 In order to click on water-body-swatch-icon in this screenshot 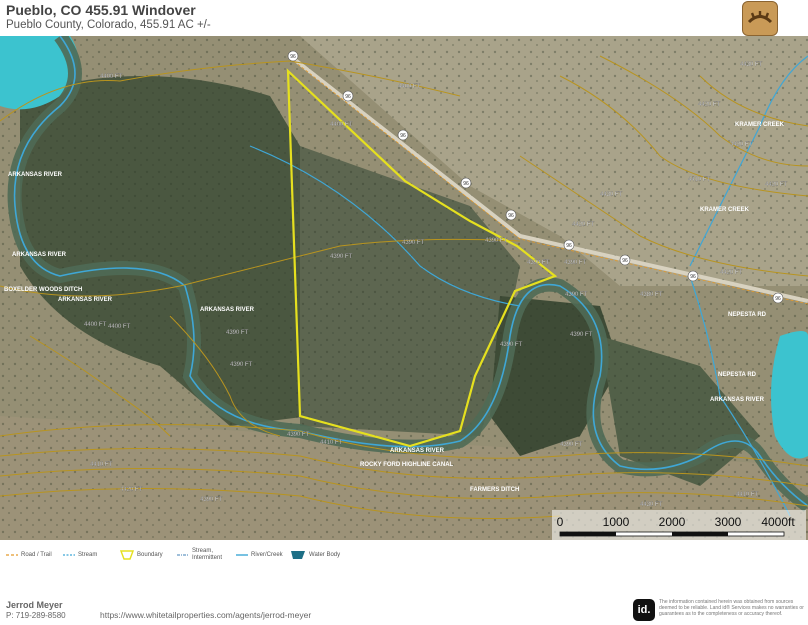, I will do `click(298, 555)`.